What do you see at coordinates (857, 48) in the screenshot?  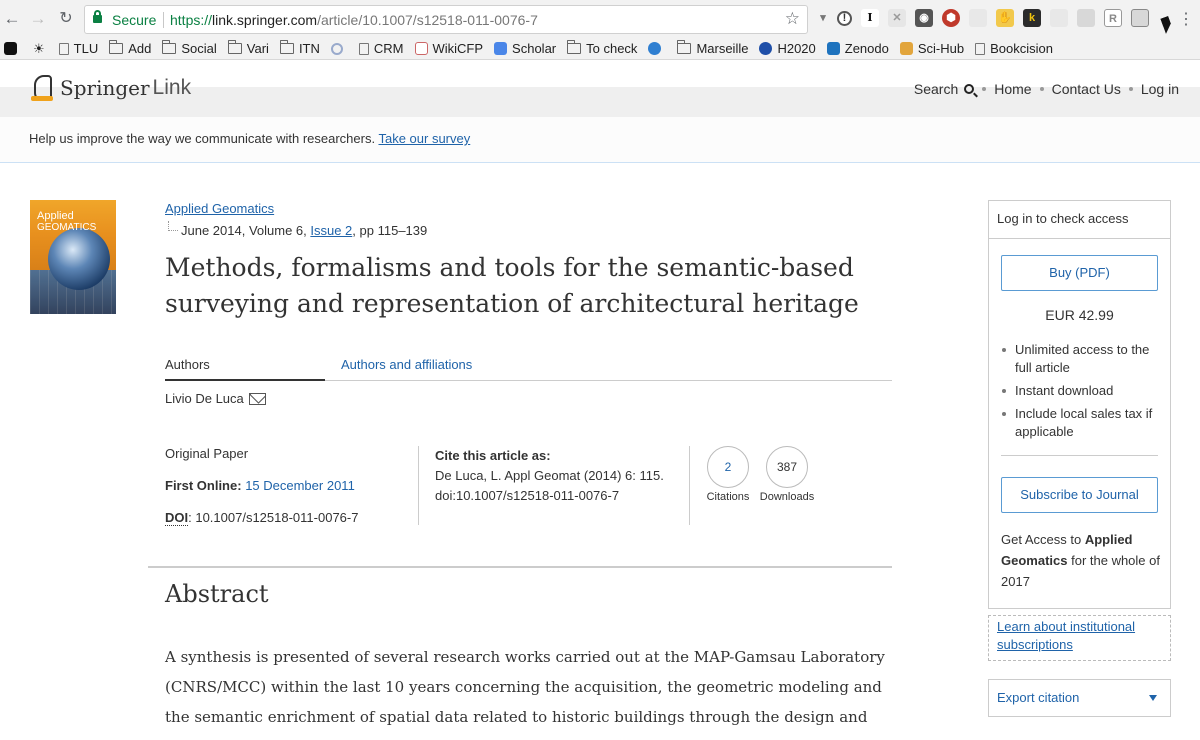 I see `bookmark-zenodo: Zenodo` at bounding box center [857, 48].